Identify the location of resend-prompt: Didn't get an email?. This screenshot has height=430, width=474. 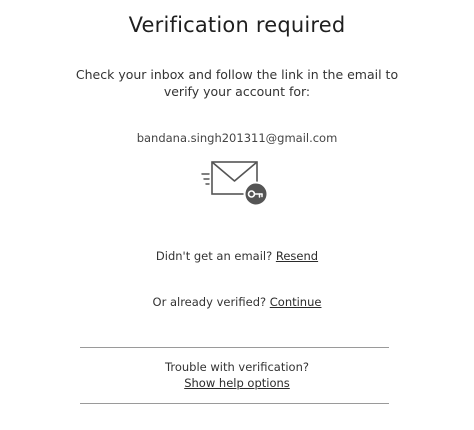
(215, 256).